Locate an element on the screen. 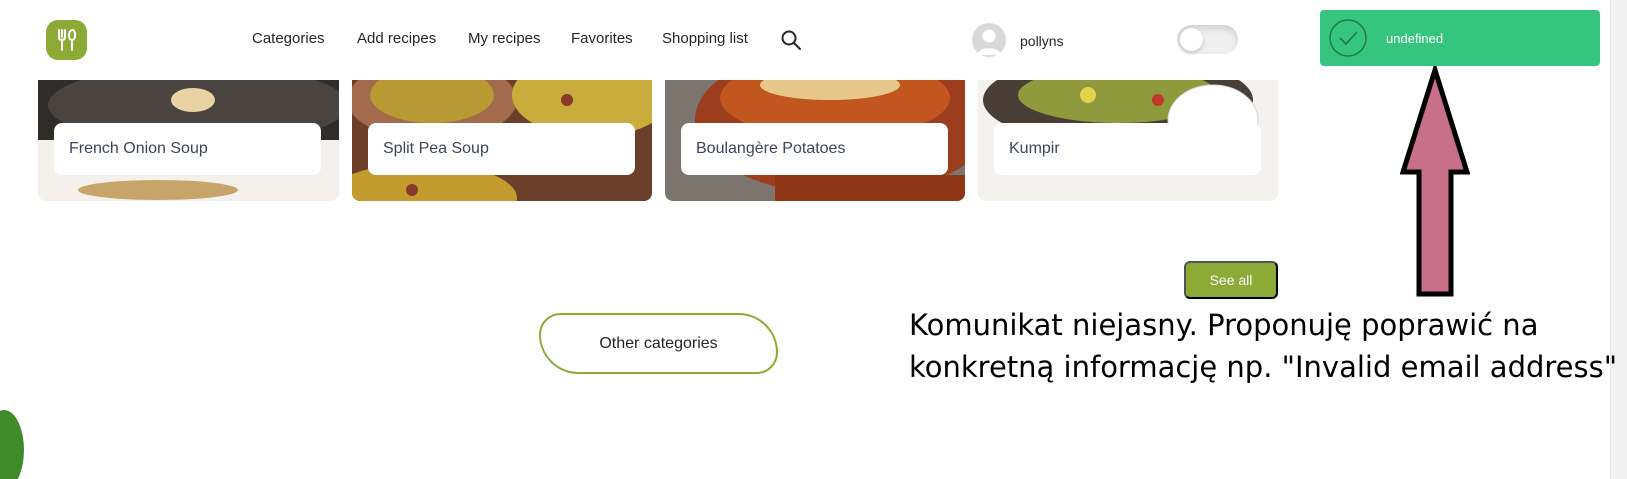 The height and width of the screenshot is (479, 1627). nav-categories: Categories is located at coordinates (288, 38).